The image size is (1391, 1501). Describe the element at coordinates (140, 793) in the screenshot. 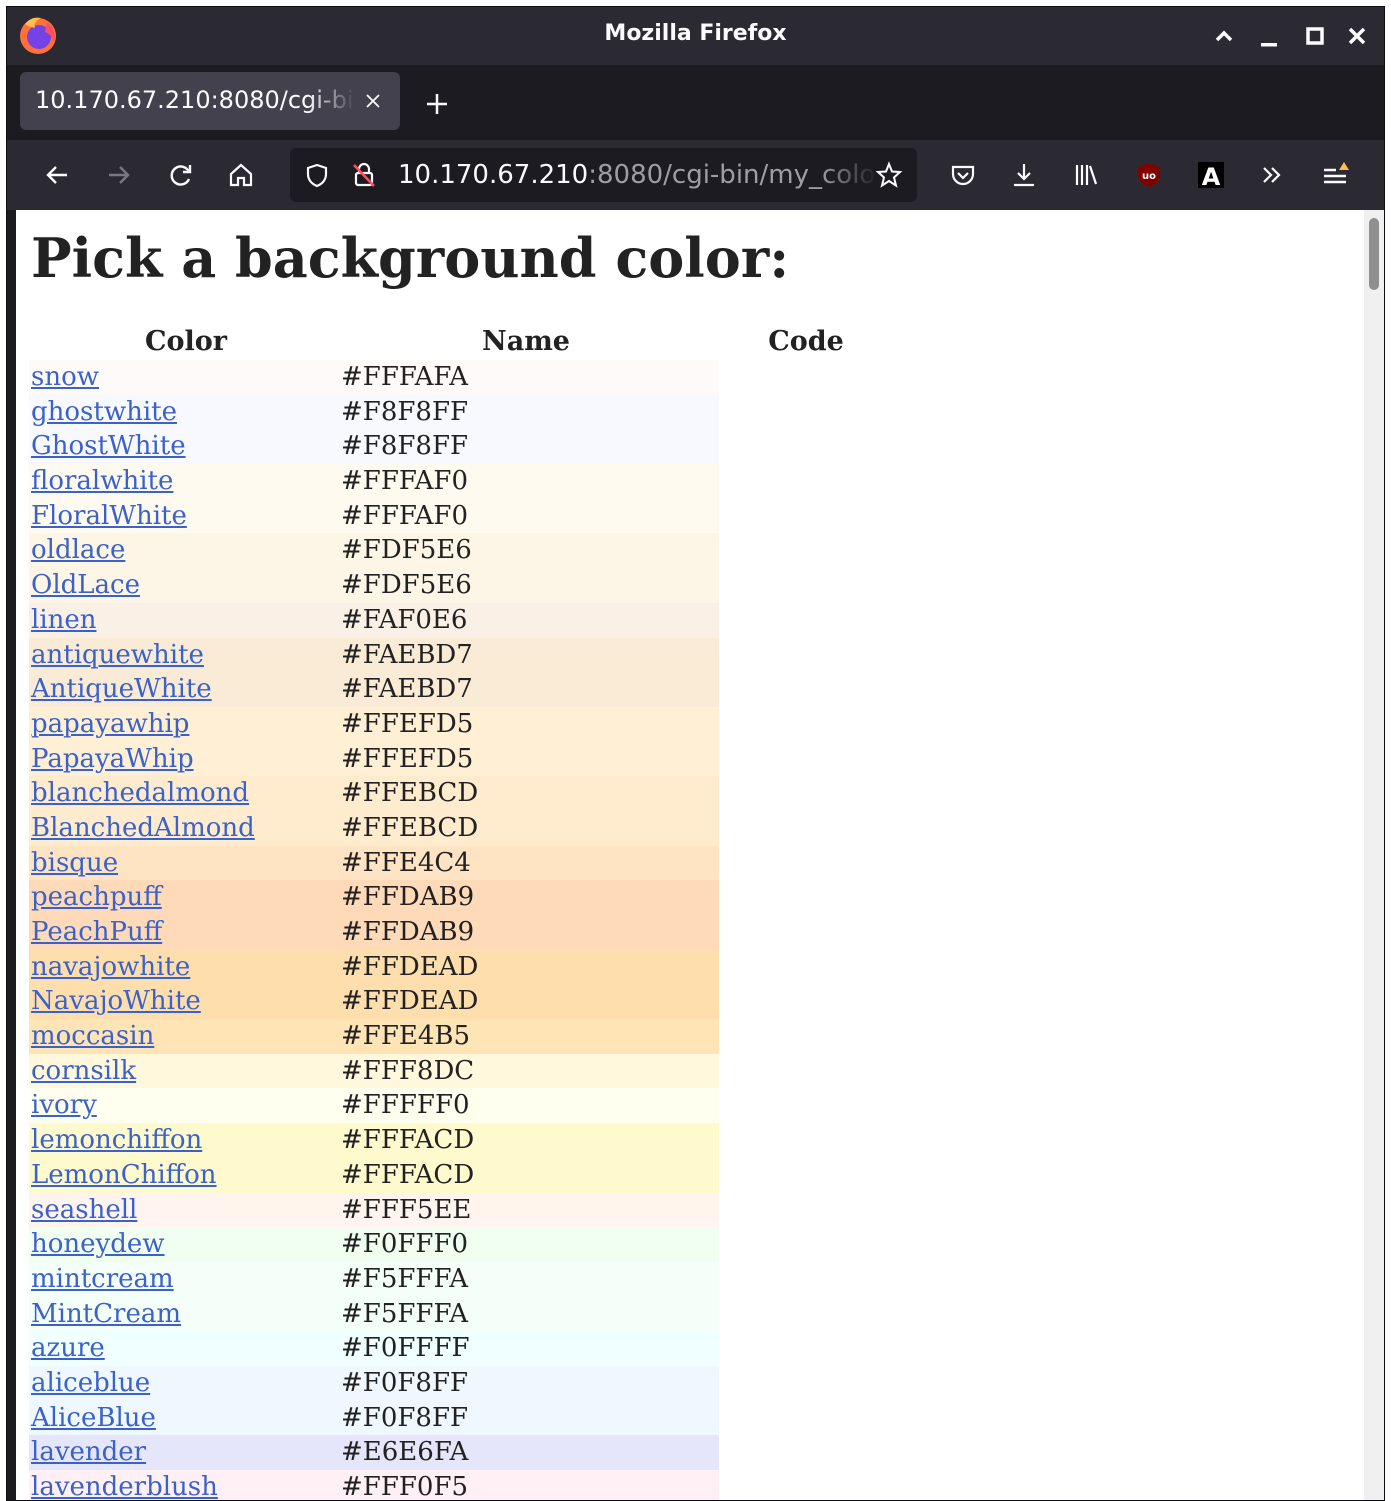

I see `color-link: blanchedalmond` at that location.